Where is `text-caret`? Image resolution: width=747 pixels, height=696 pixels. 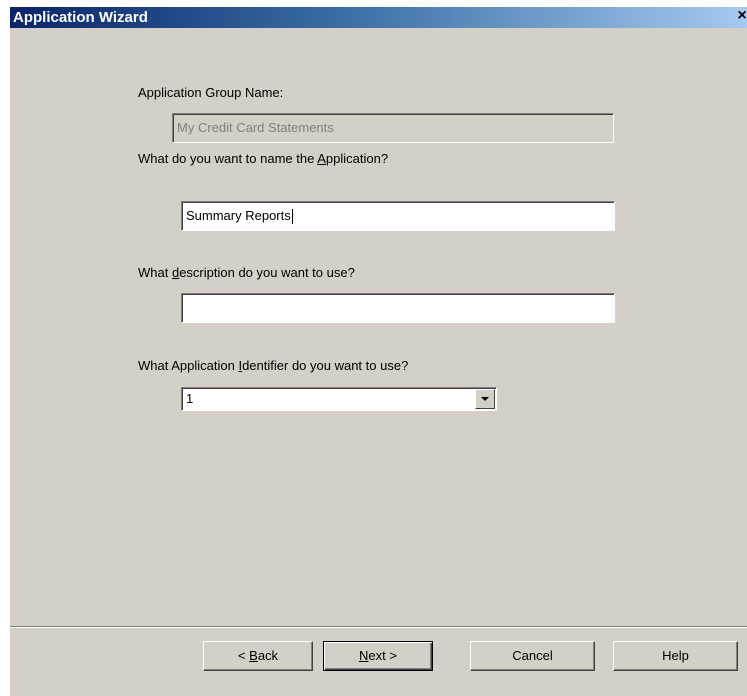
text-caret is located at coordinates (292, 217).